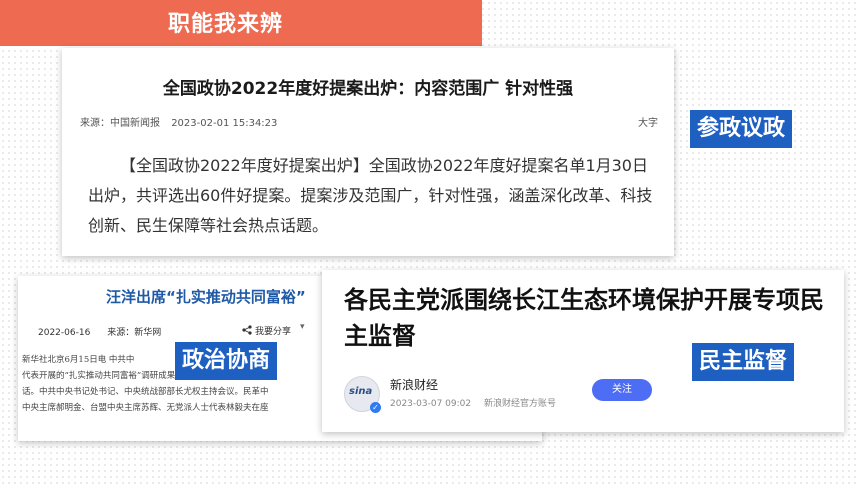  I want to click on tag-canzheng-yizheng: 参政议政, so click(741, 129).